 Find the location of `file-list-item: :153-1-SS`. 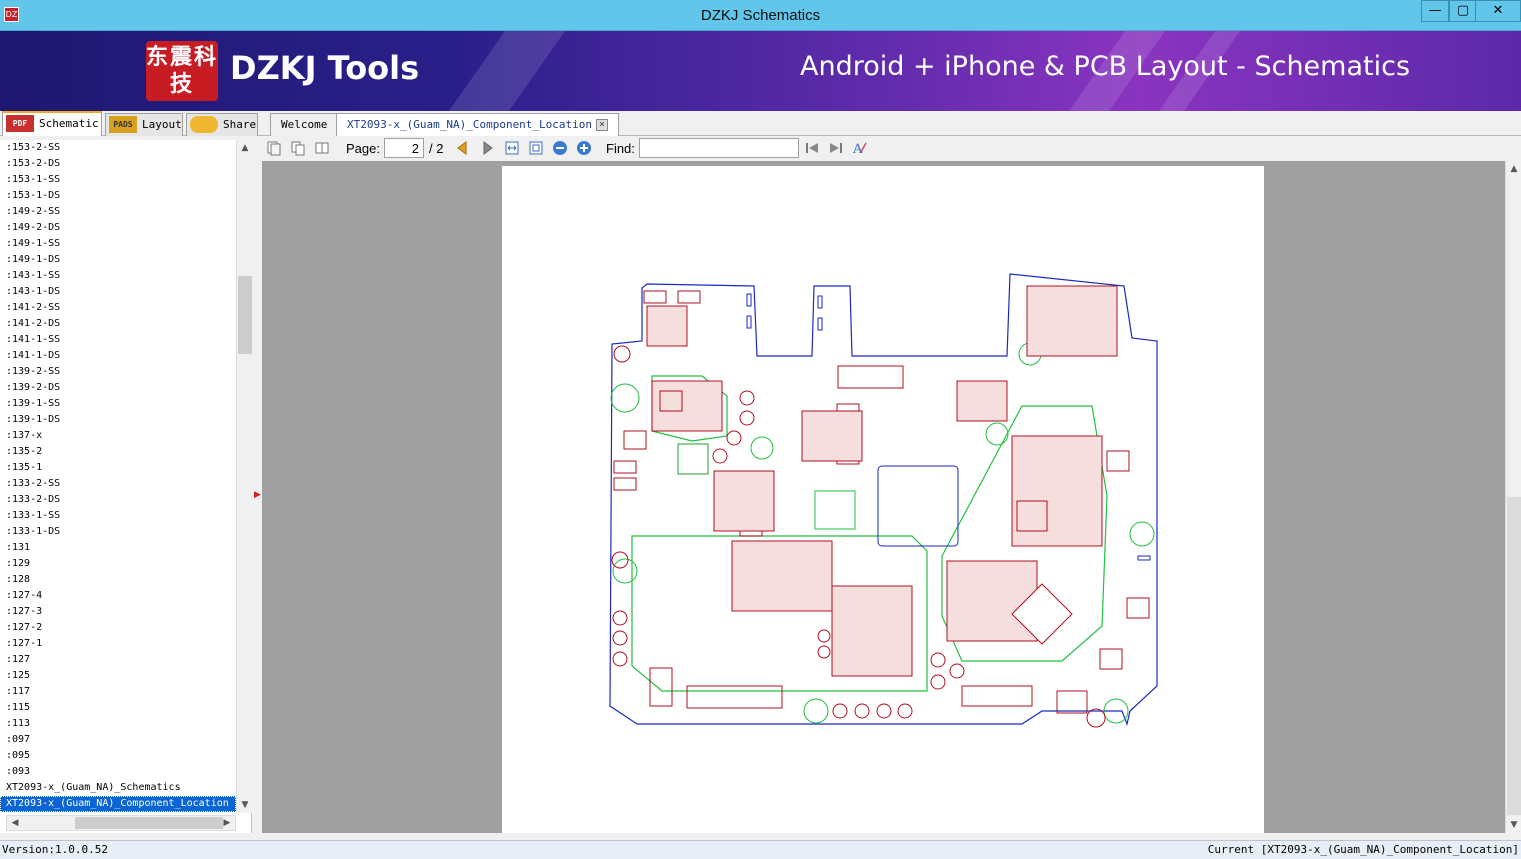

file-list-item: :153-1-SS is located at coordinates (118, 180).